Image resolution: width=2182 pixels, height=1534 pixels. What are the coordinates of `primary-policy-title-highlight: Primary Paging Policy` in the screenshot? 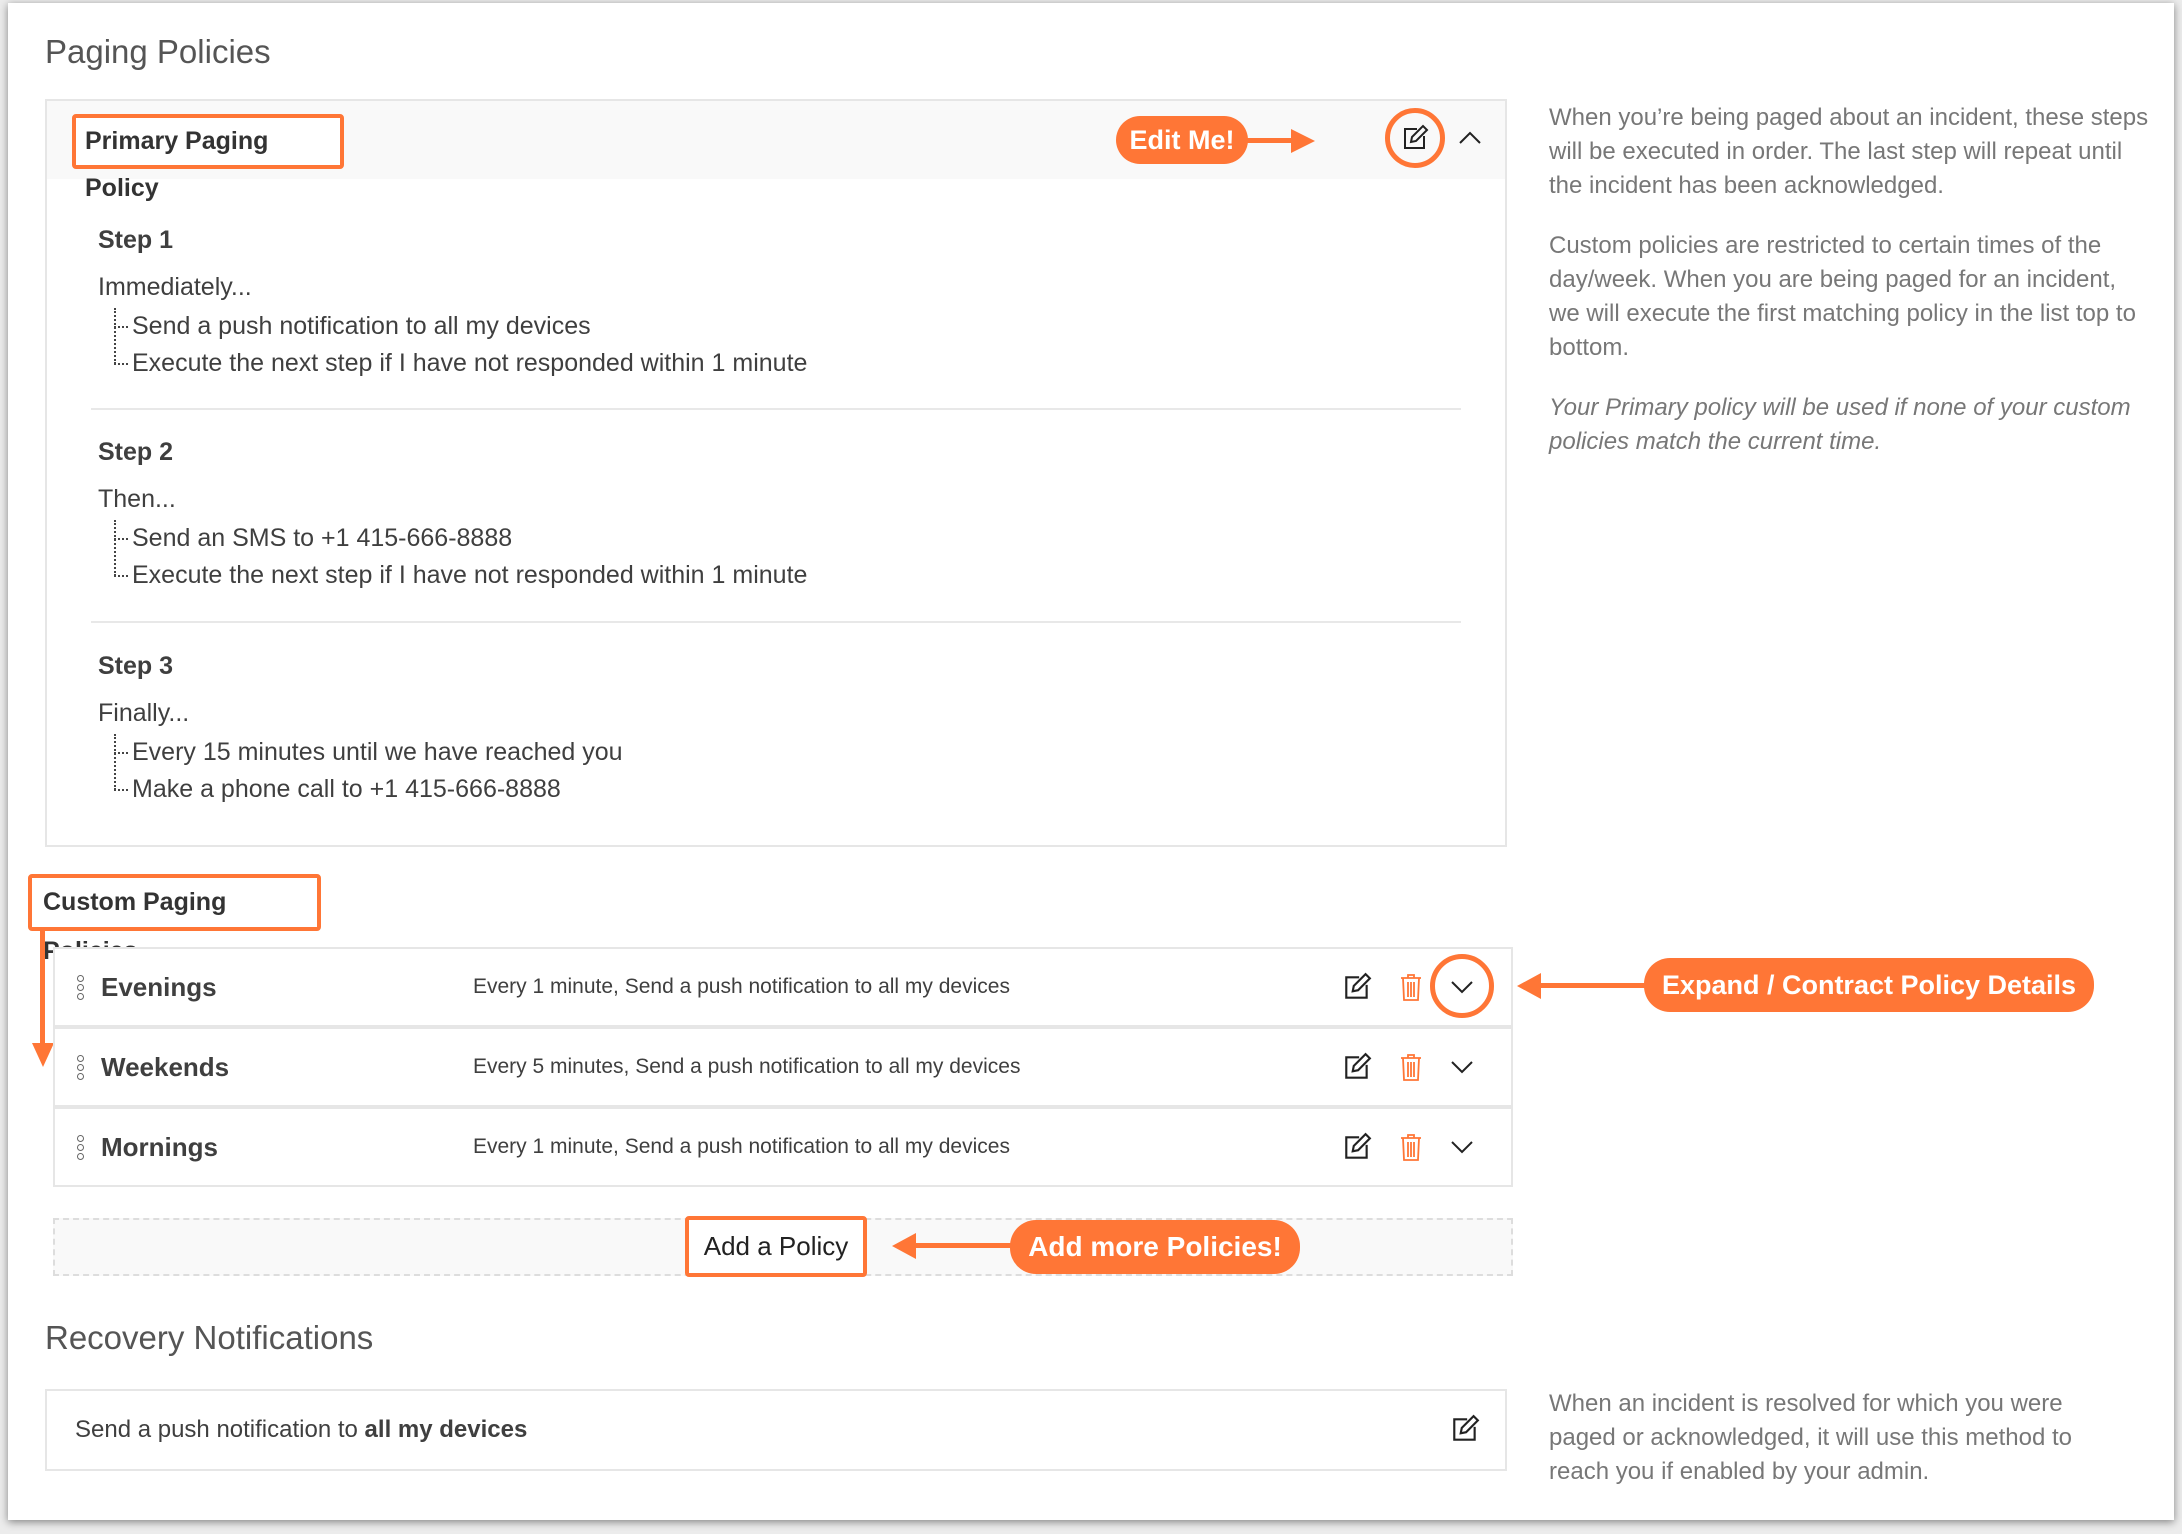 It's located at (208, 158).